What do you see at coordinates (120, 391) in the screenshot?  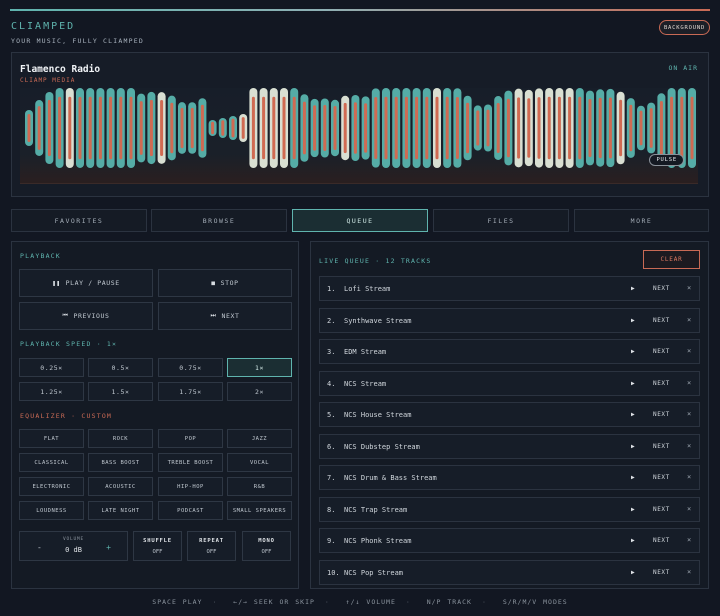 I see `speed-option: 1.5×` at bounding box center [120, 391].